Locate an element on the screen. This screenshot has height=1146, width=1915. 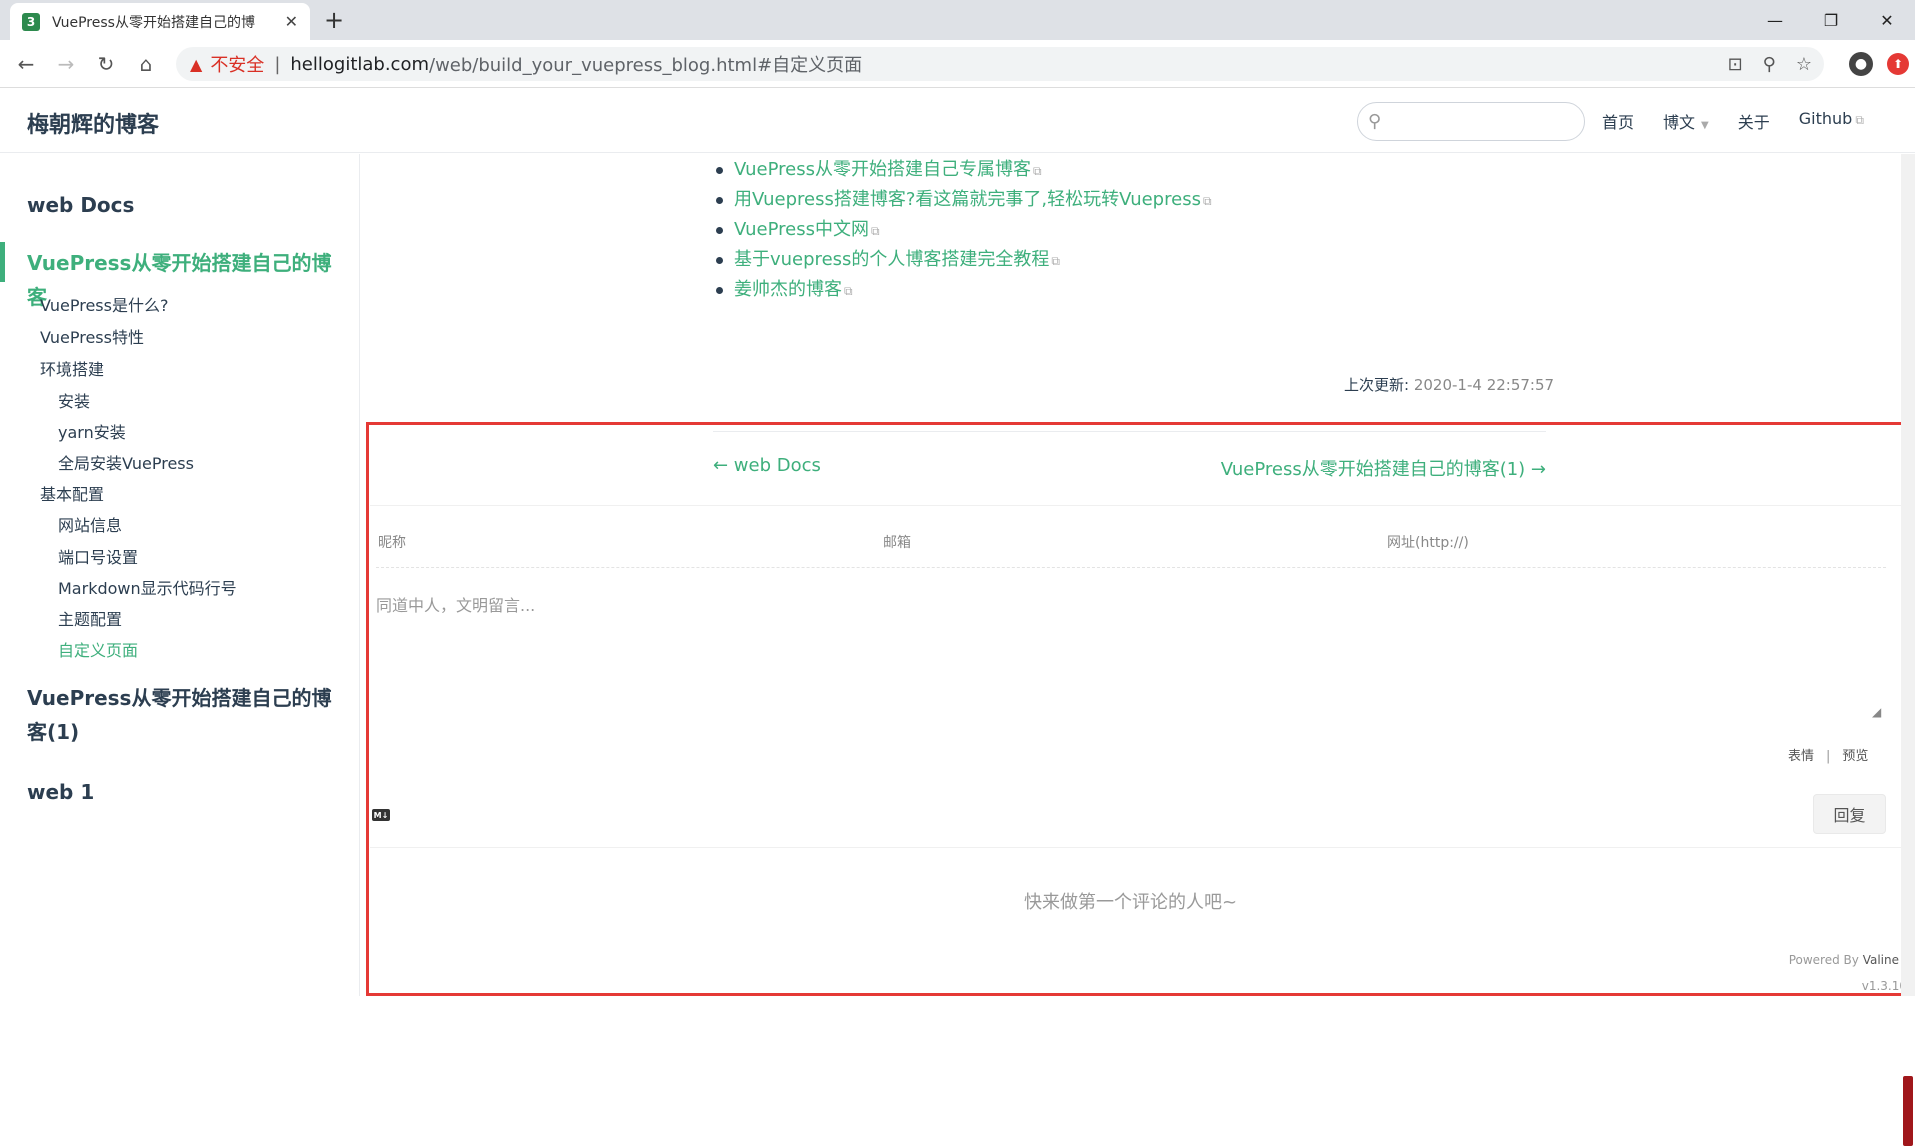
search-icon: ⚲ is located at coordinates (1375, 121).